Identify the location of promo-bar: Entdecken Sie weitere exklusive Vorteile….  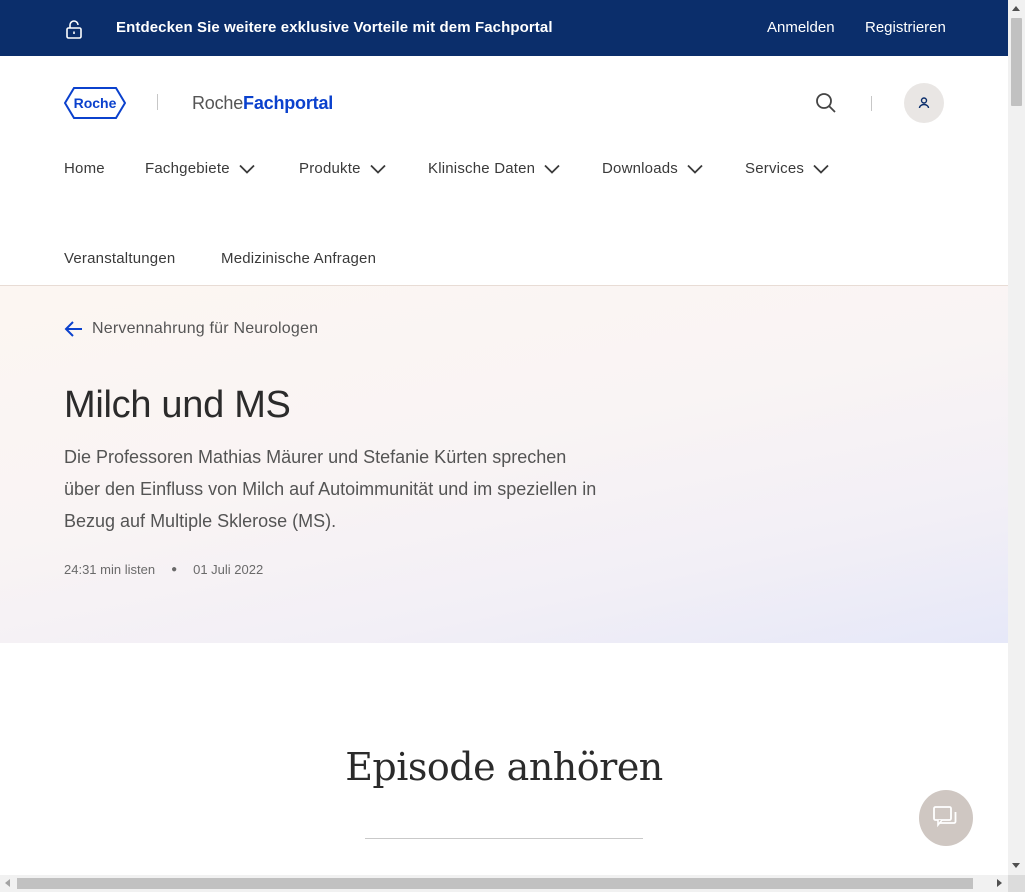
(504, 28).